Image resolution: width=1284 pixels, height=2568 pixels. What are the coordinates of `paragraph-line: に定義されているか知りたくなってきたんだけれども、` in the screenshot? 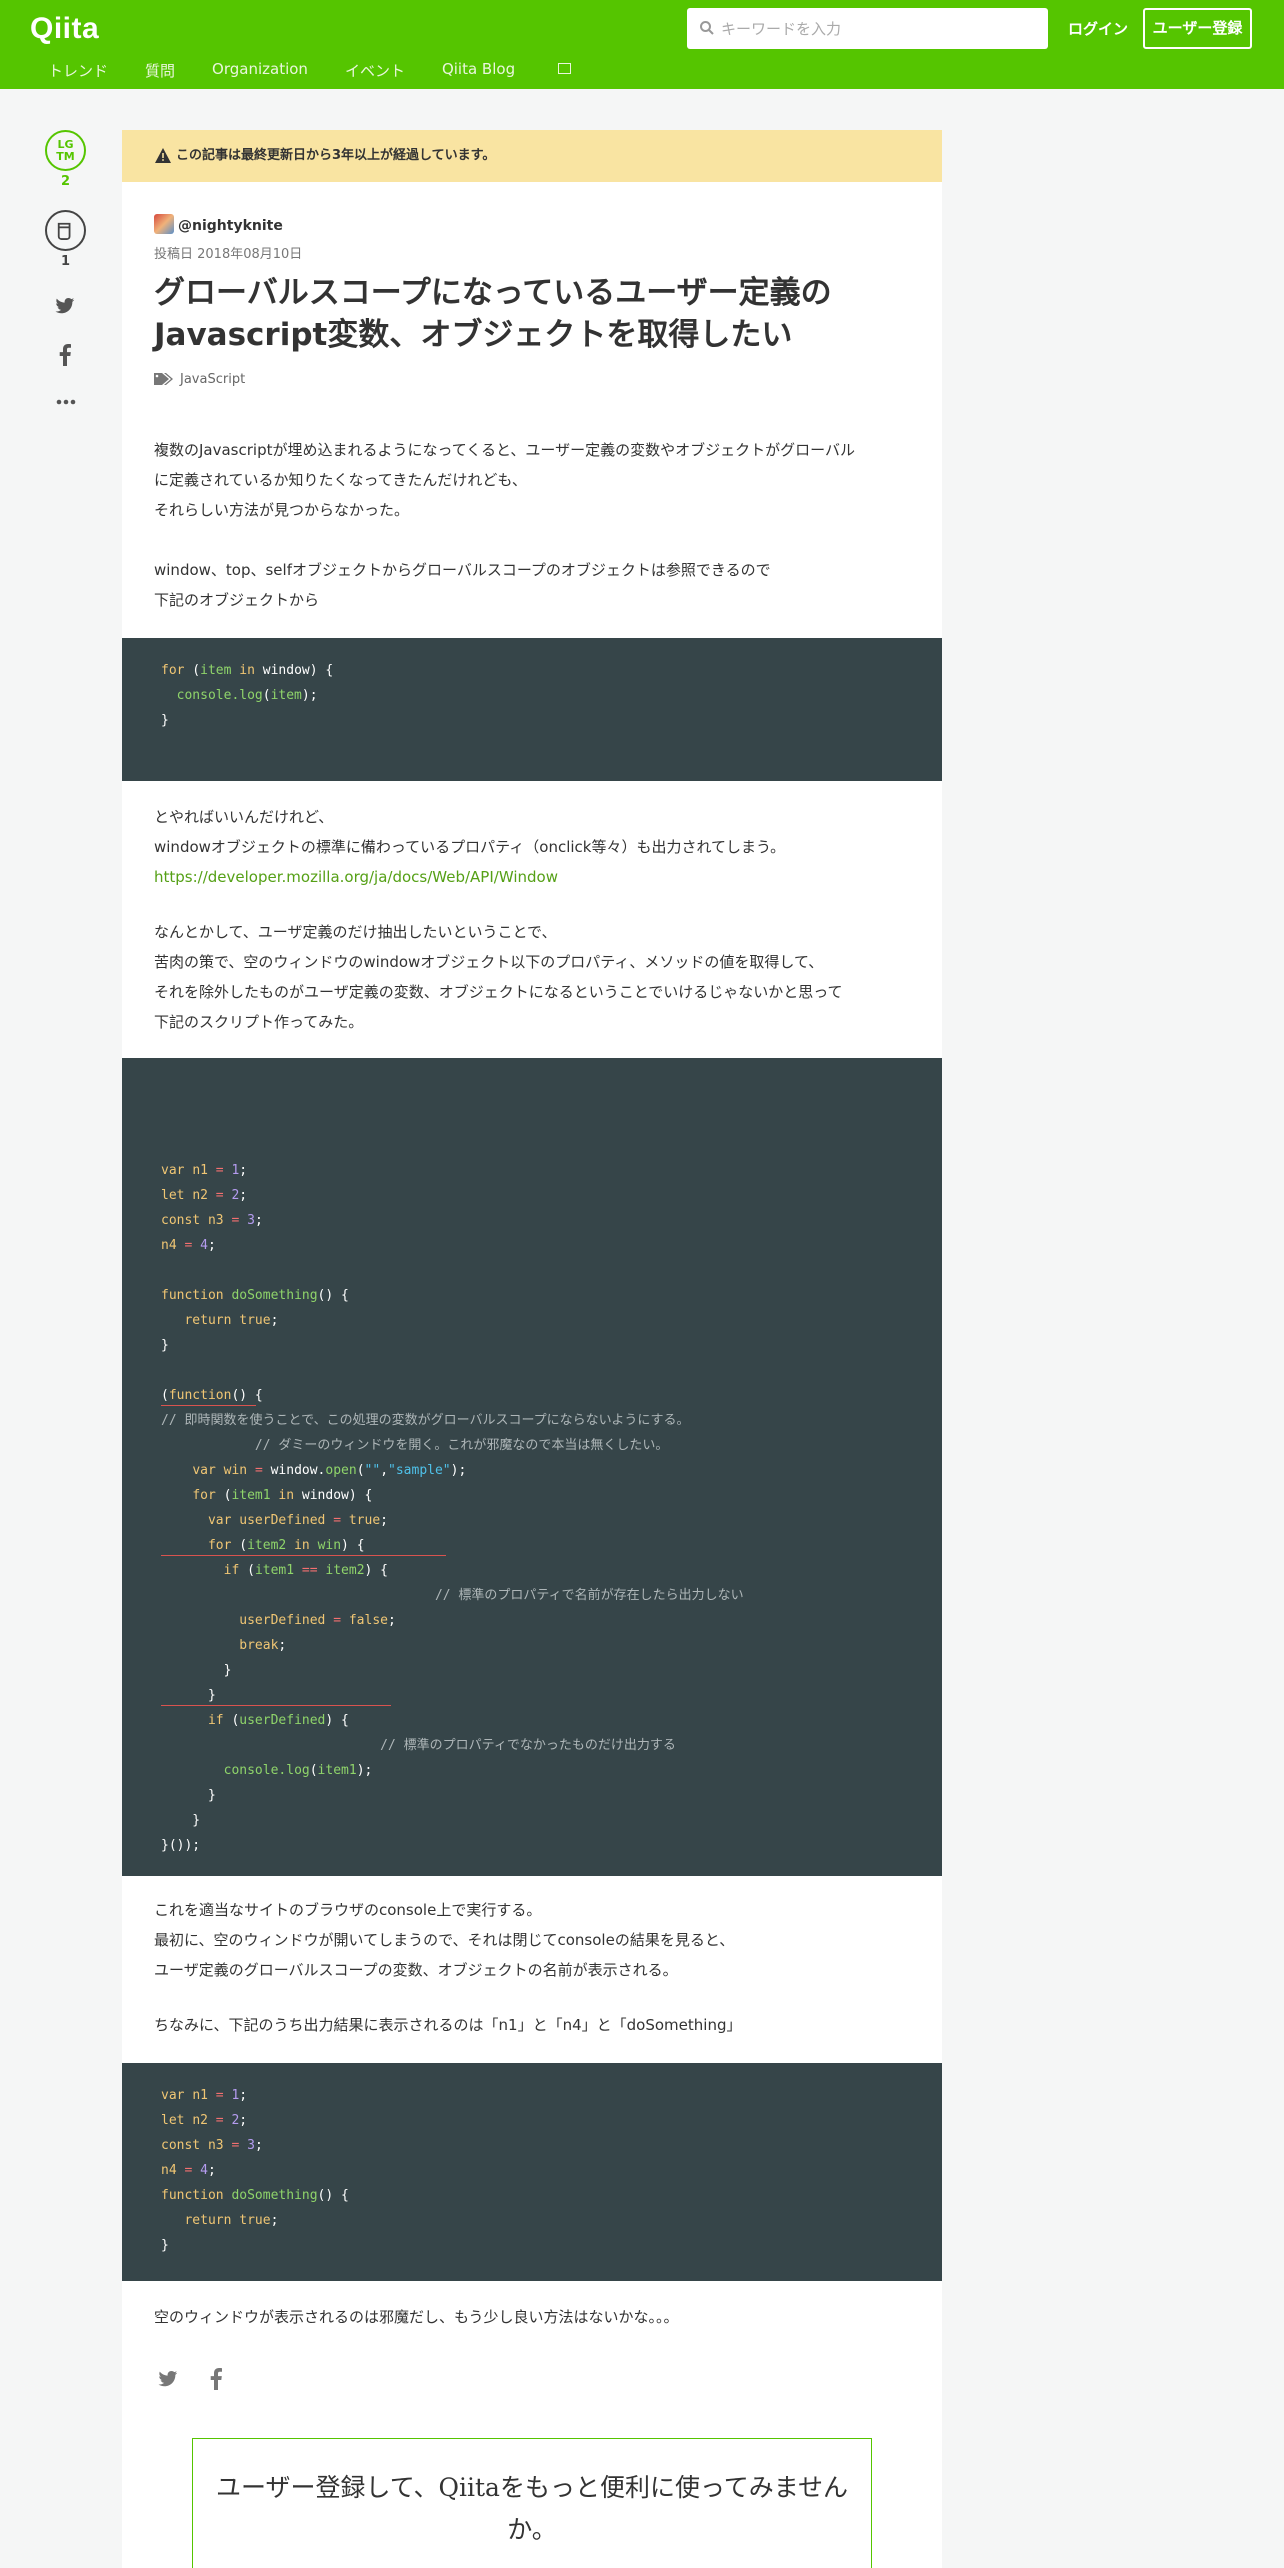 It's located at (340, 480).